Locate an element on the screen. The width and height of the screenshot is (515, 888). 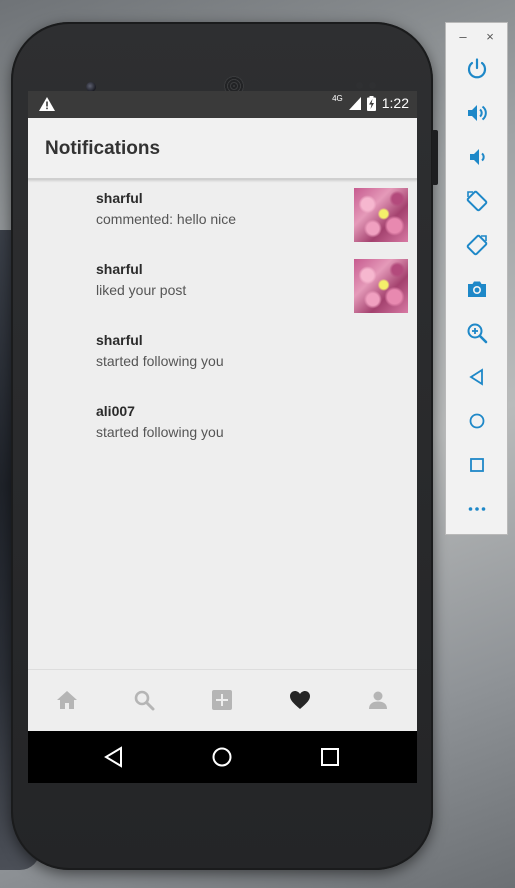
rotate-right-icon is located at coordinates (477, 245).